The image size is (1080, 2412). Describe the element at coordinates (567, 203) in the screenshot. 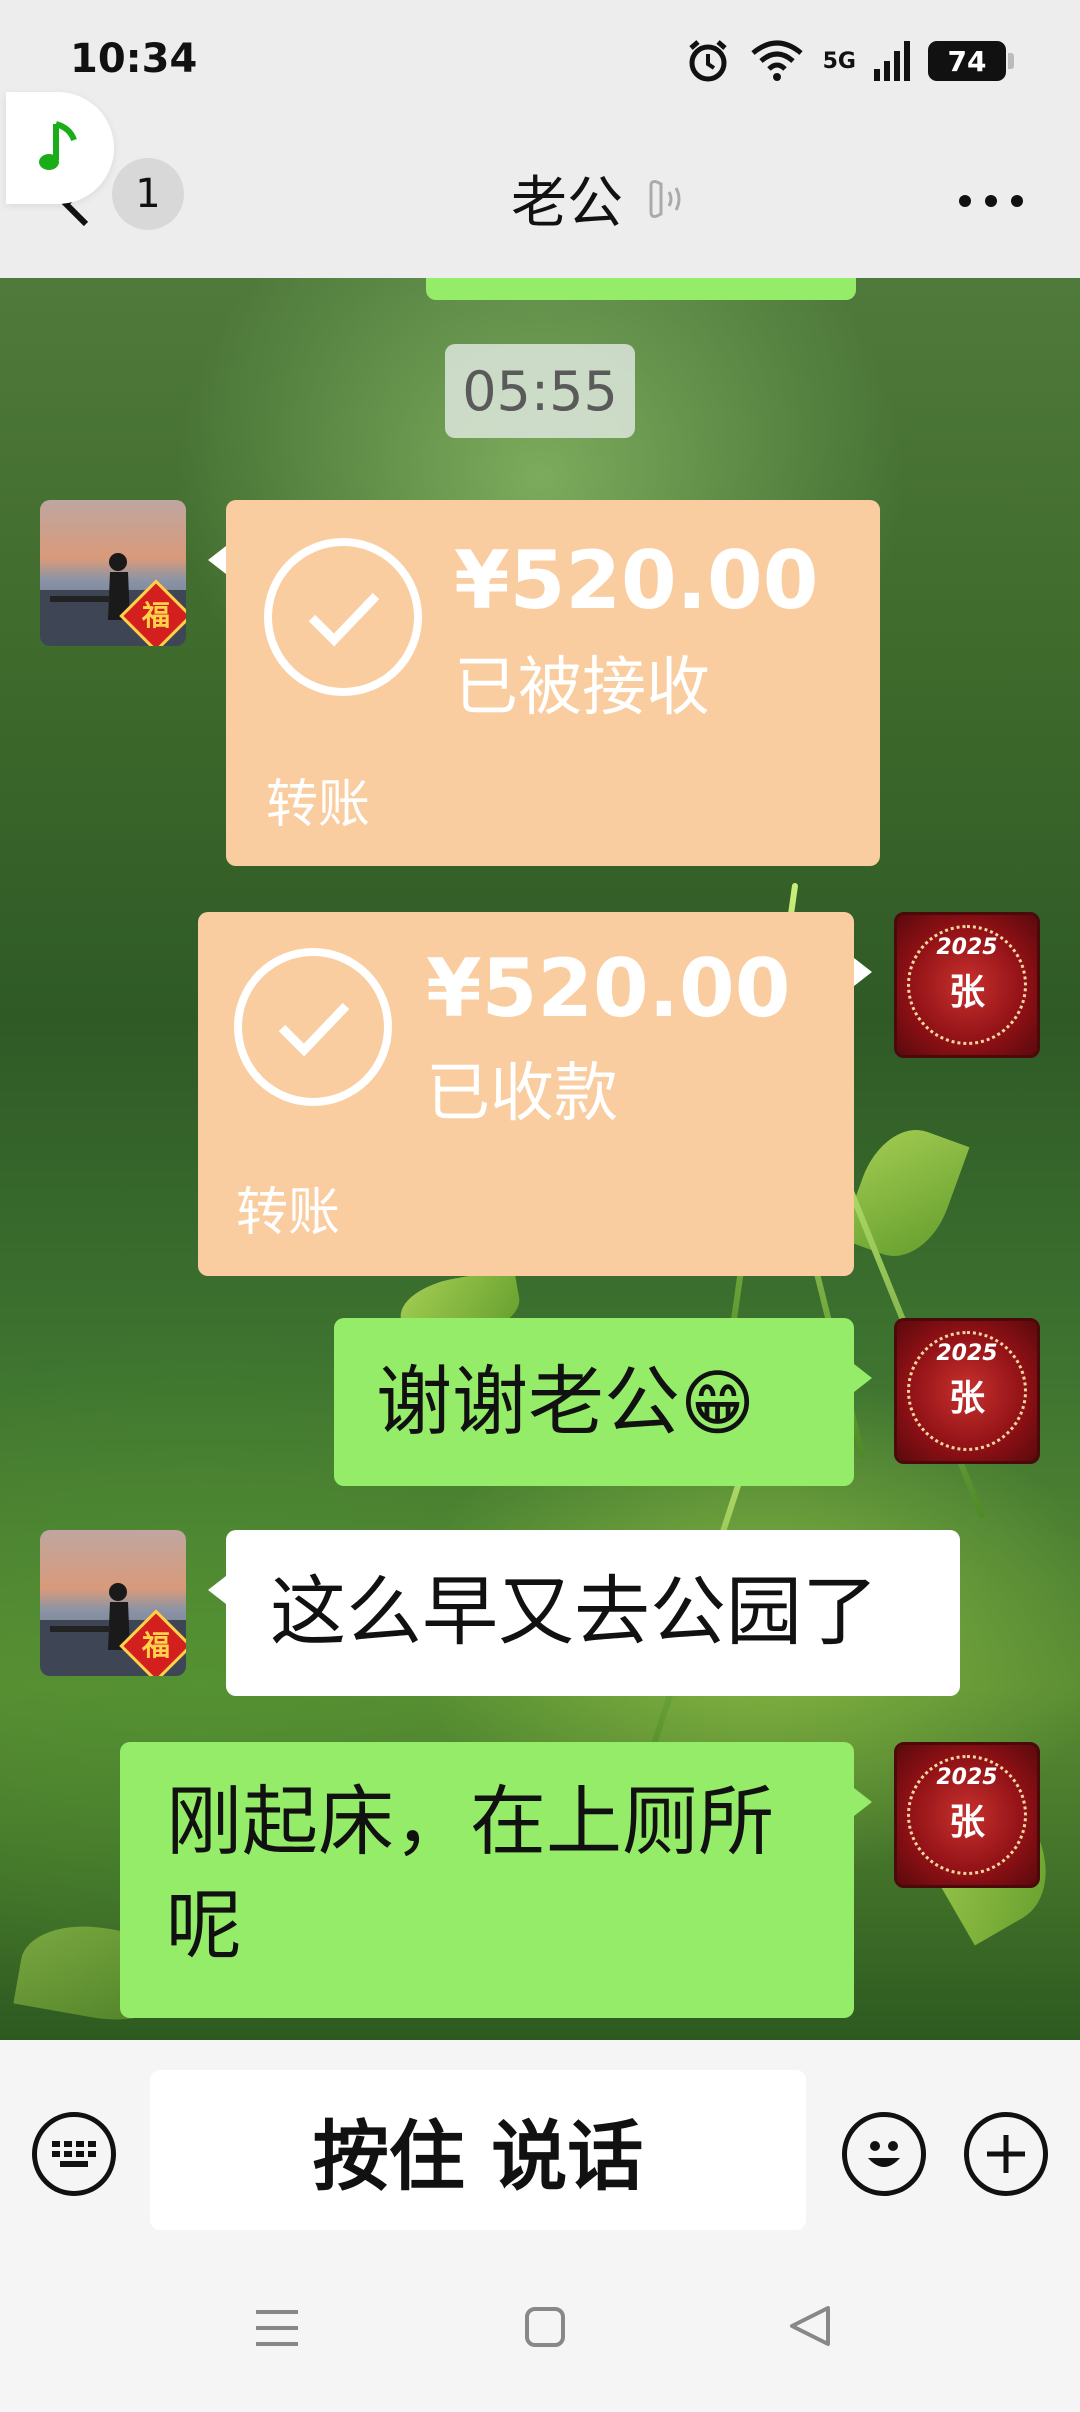

I see `page-title: 老公` at that location.